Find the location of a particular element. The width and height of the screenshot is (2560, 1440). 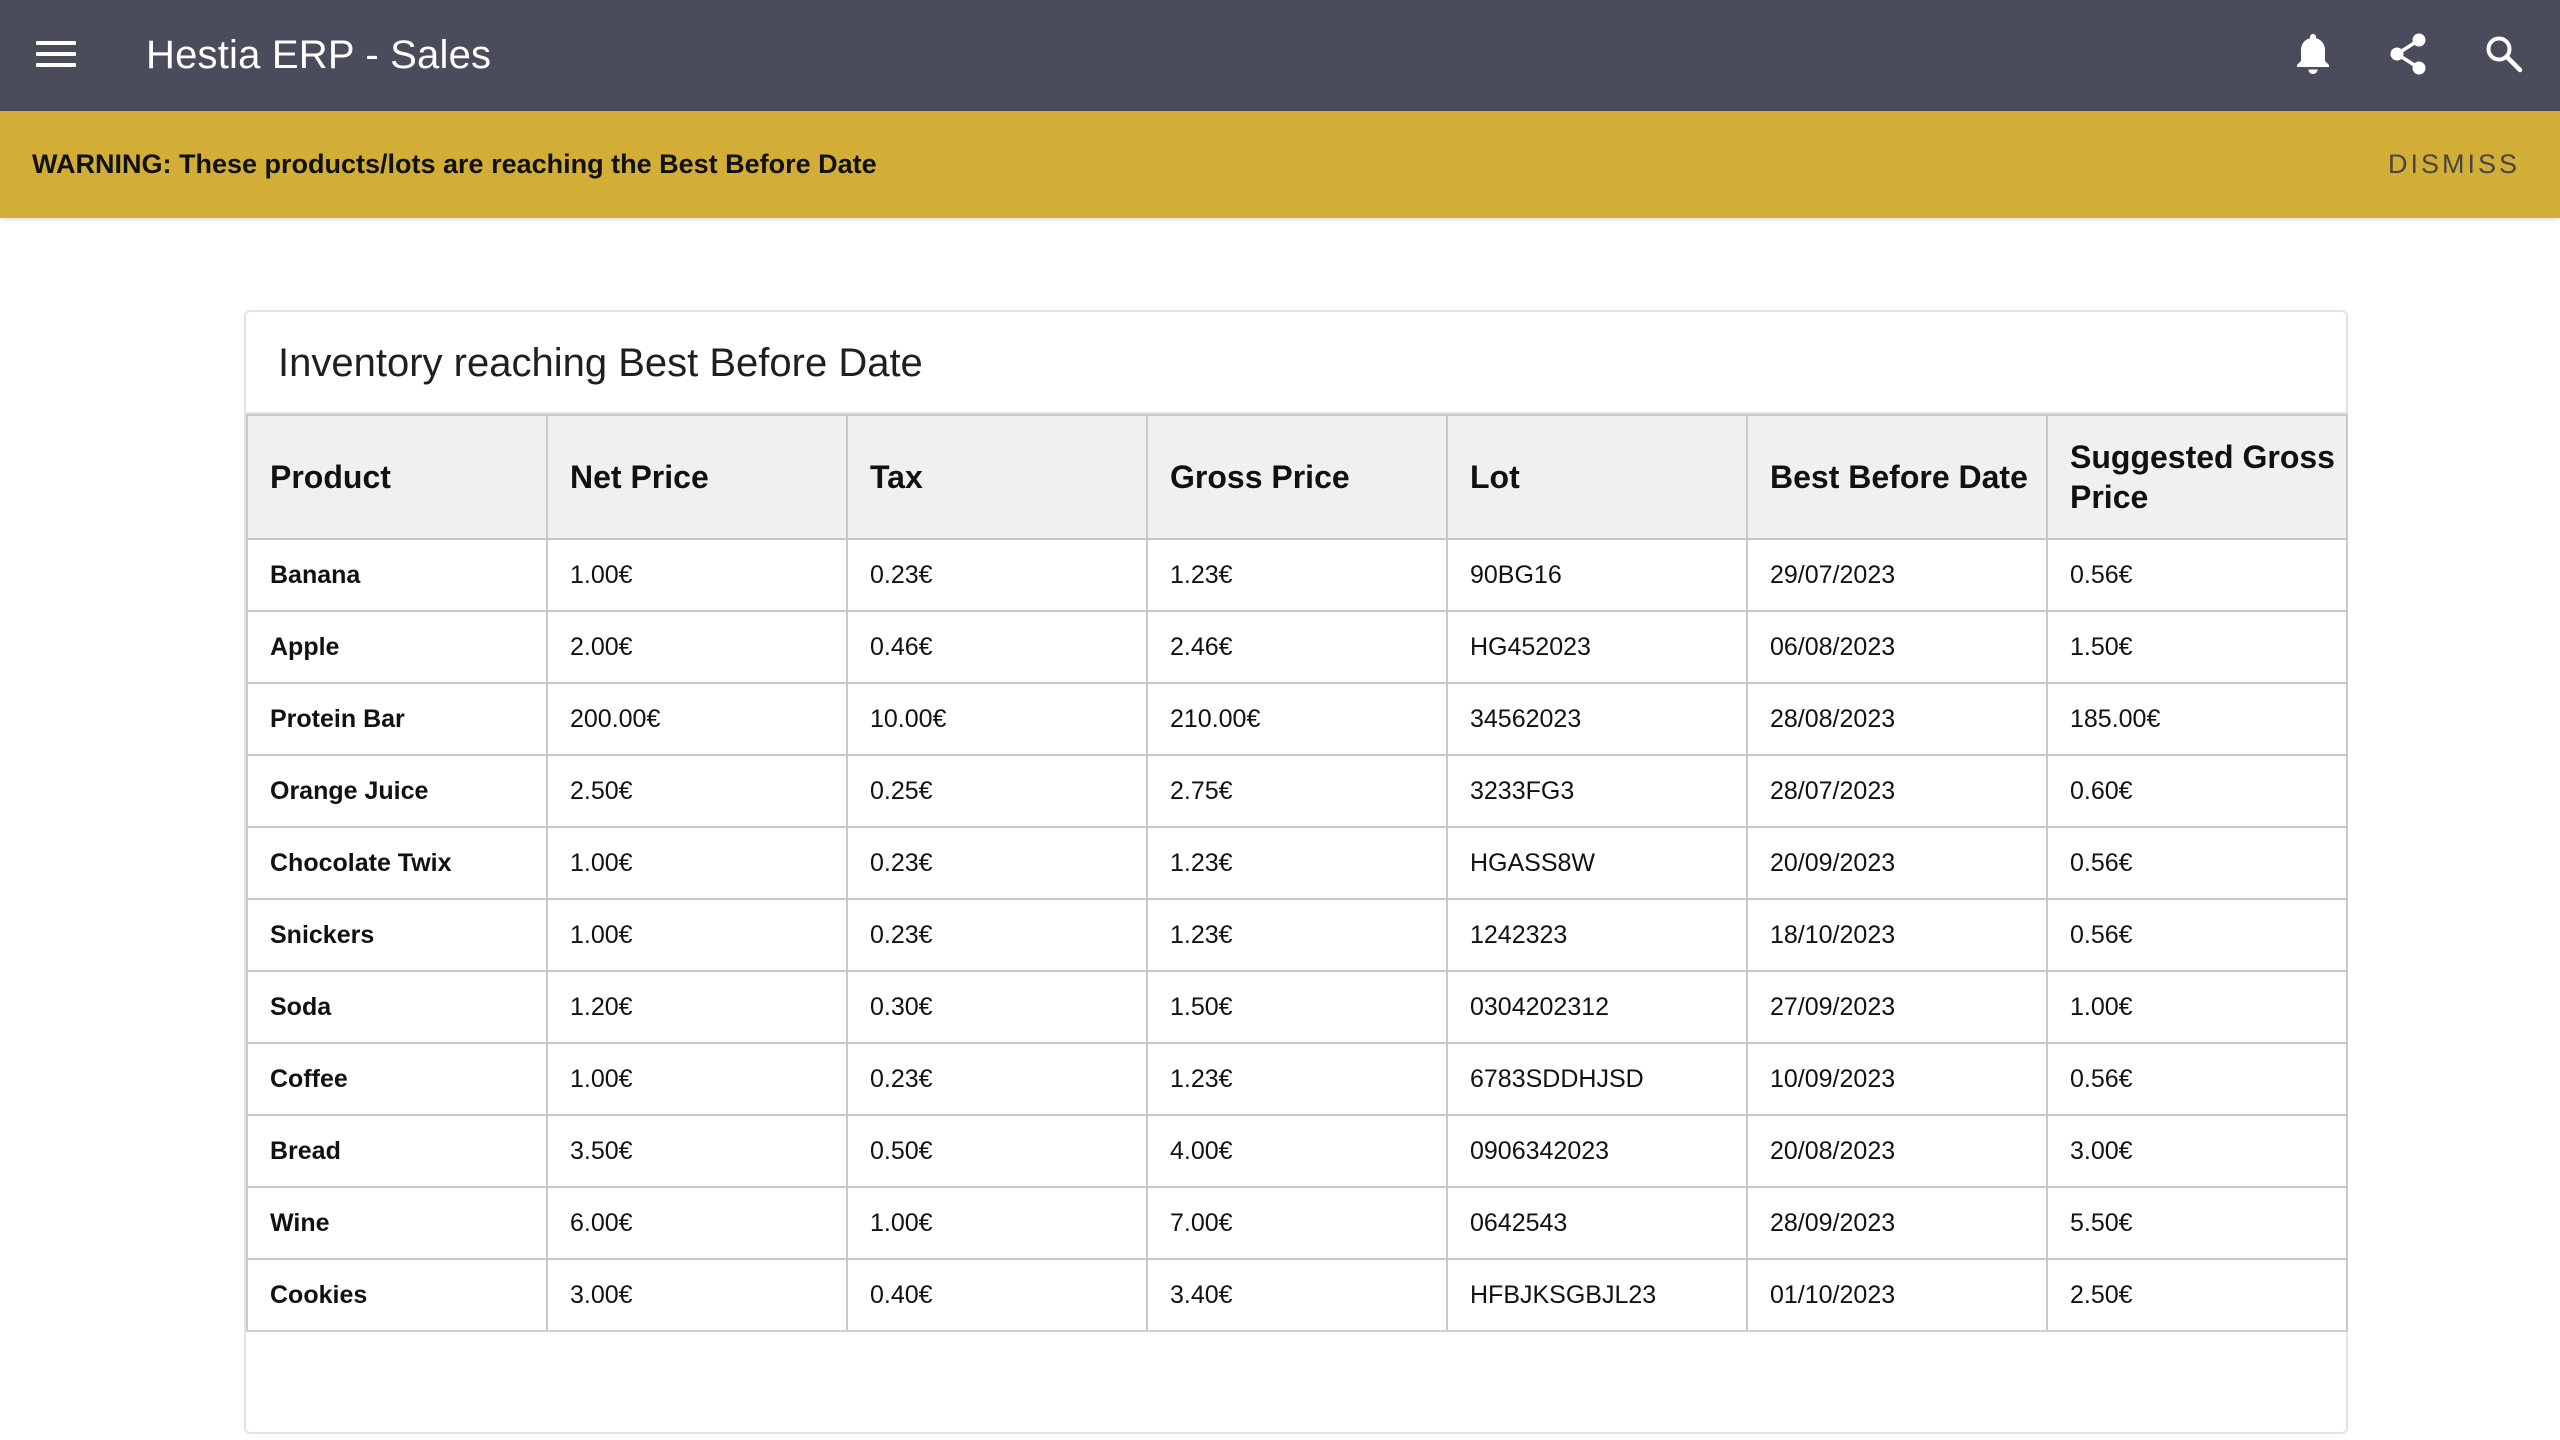

gross-price-cell: 4.00€ is located at coordinates (1297, 1151).